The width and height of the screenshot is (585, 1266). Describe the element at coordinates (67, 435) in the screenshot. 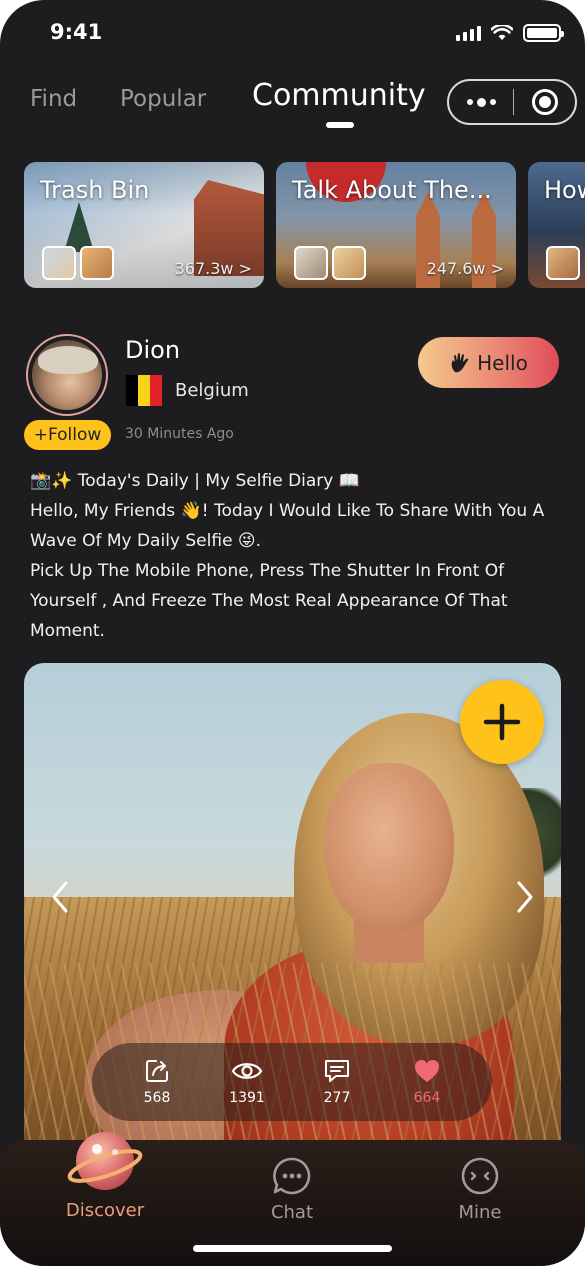

I see `follow-button: +Follow` at that location.